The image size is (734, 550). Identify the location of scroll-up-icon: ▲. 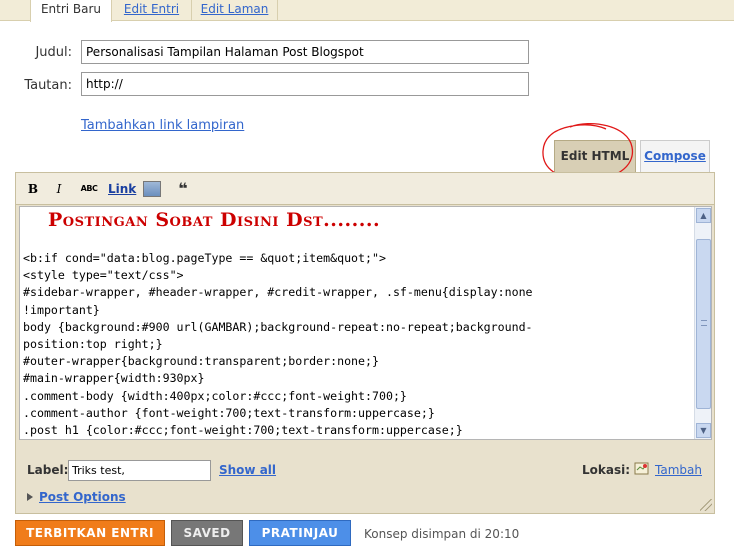
(703, 215).